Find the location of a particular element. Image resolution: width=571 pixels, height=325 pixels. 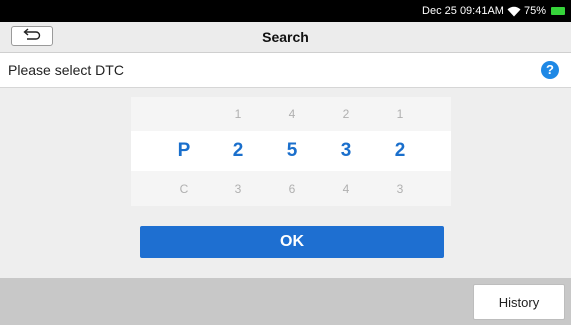

picker-selected-cell: 5 is located at coordinates (292, 151).